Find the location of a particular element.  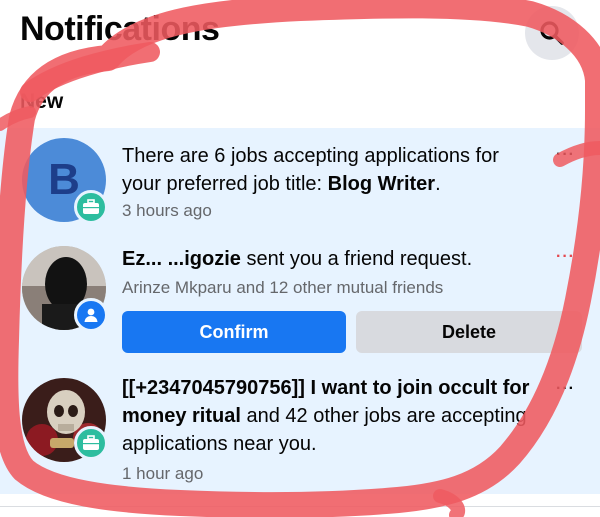

timestamp: 1 hour ago is located at coordinates (163, 473).